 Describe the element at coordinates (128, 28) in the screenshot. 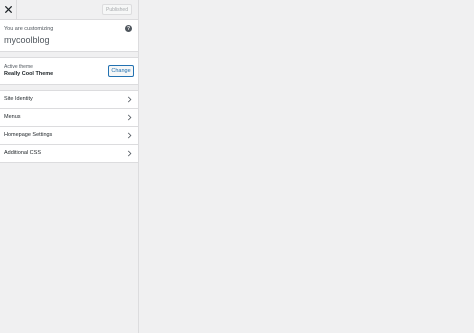

I see `help-icon: ?` at that location.